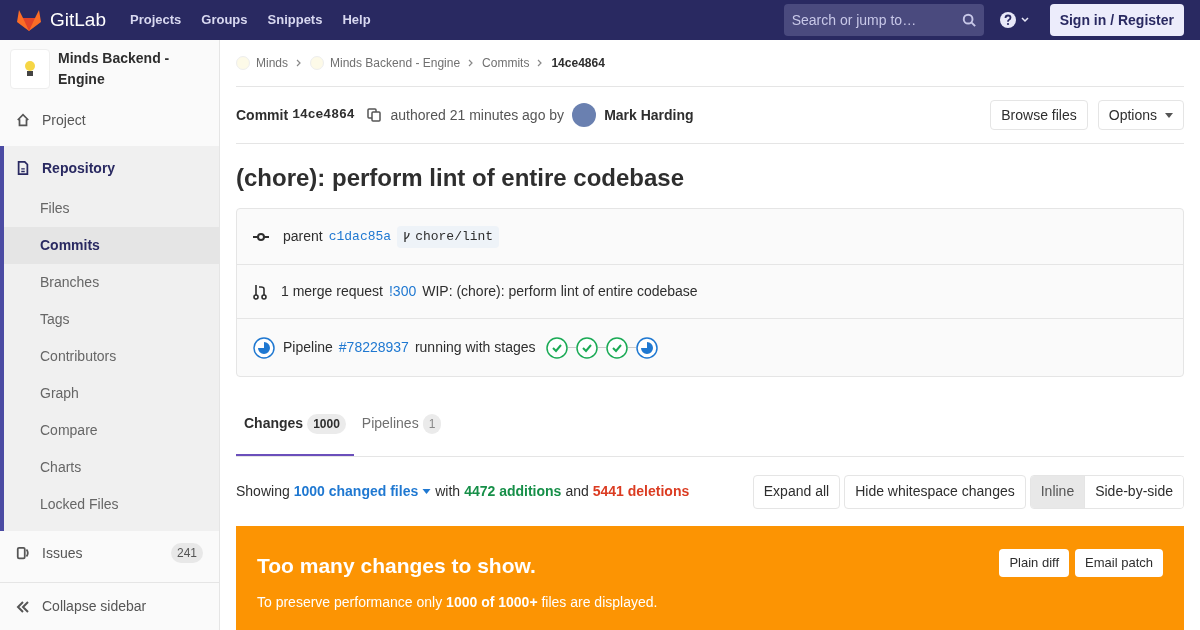 The image size is (1200, 630). Describe the element at coordinates (295, 424) in the screenshot. I see `tab: Changes 1000` at that location.